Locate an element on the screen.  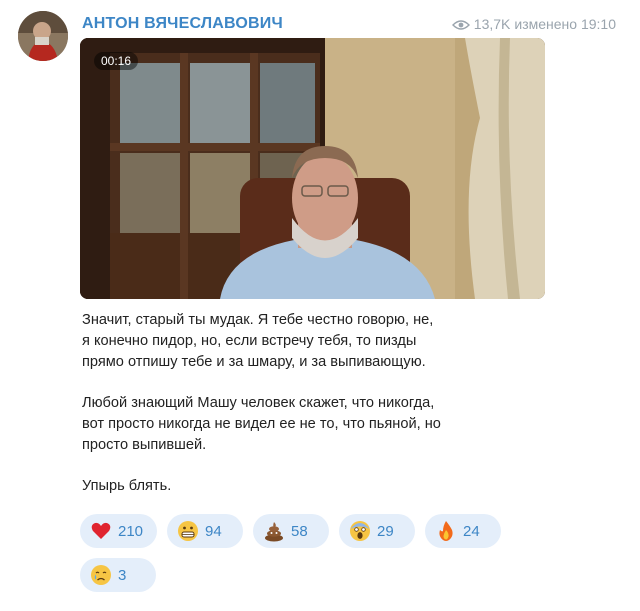
reaction-grinning: 94 is located at coordinates (205, 531).